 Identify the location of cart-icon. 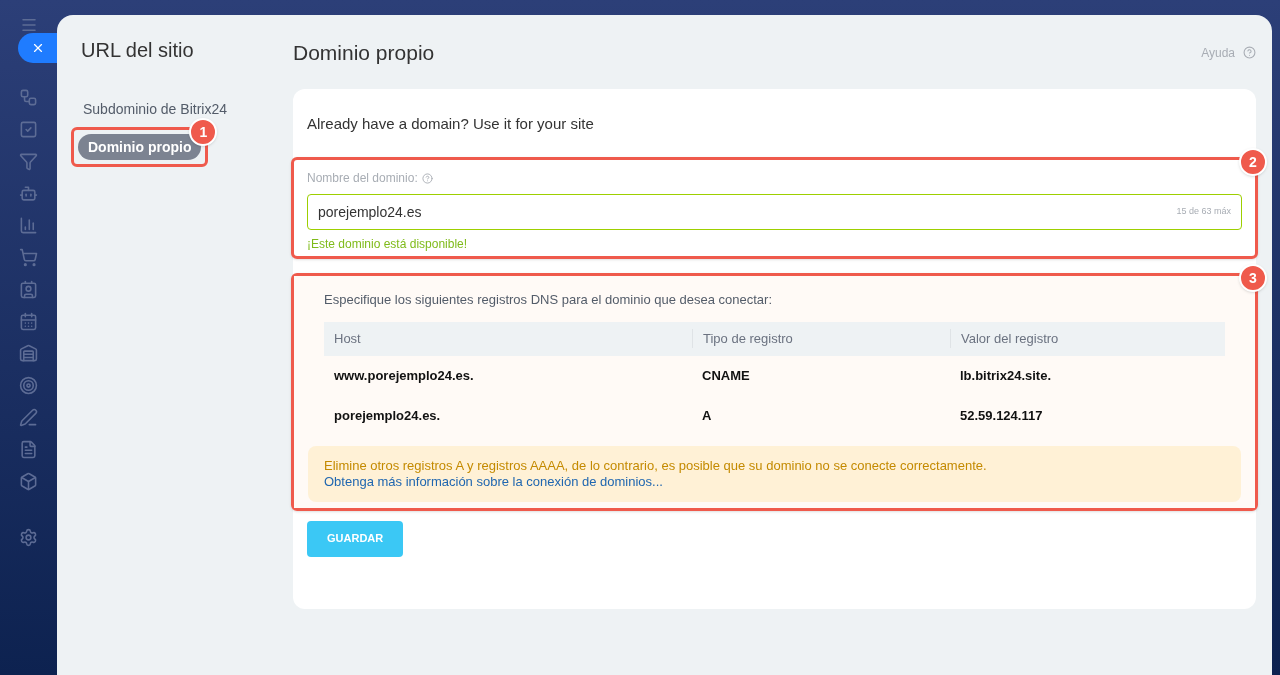
(28, 257).